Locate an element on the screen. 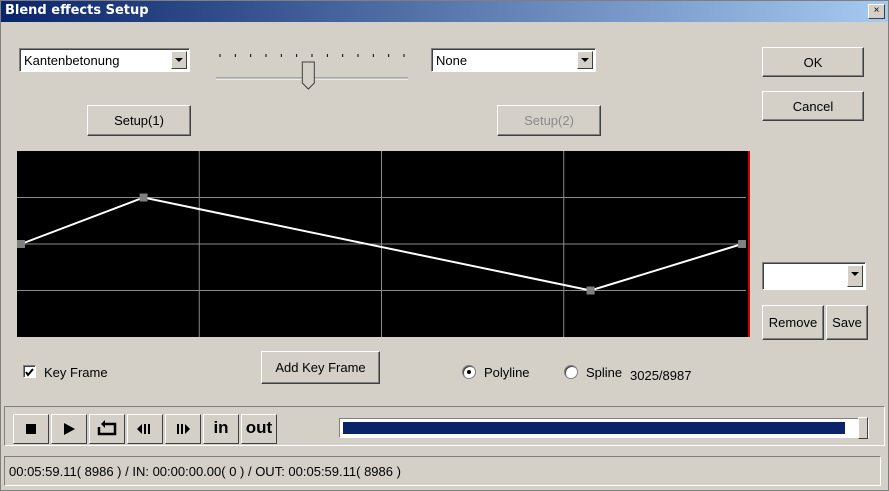 The image size is (889, 491). effect1-value: Kantenbetonung is located at coordinates (72, 60).